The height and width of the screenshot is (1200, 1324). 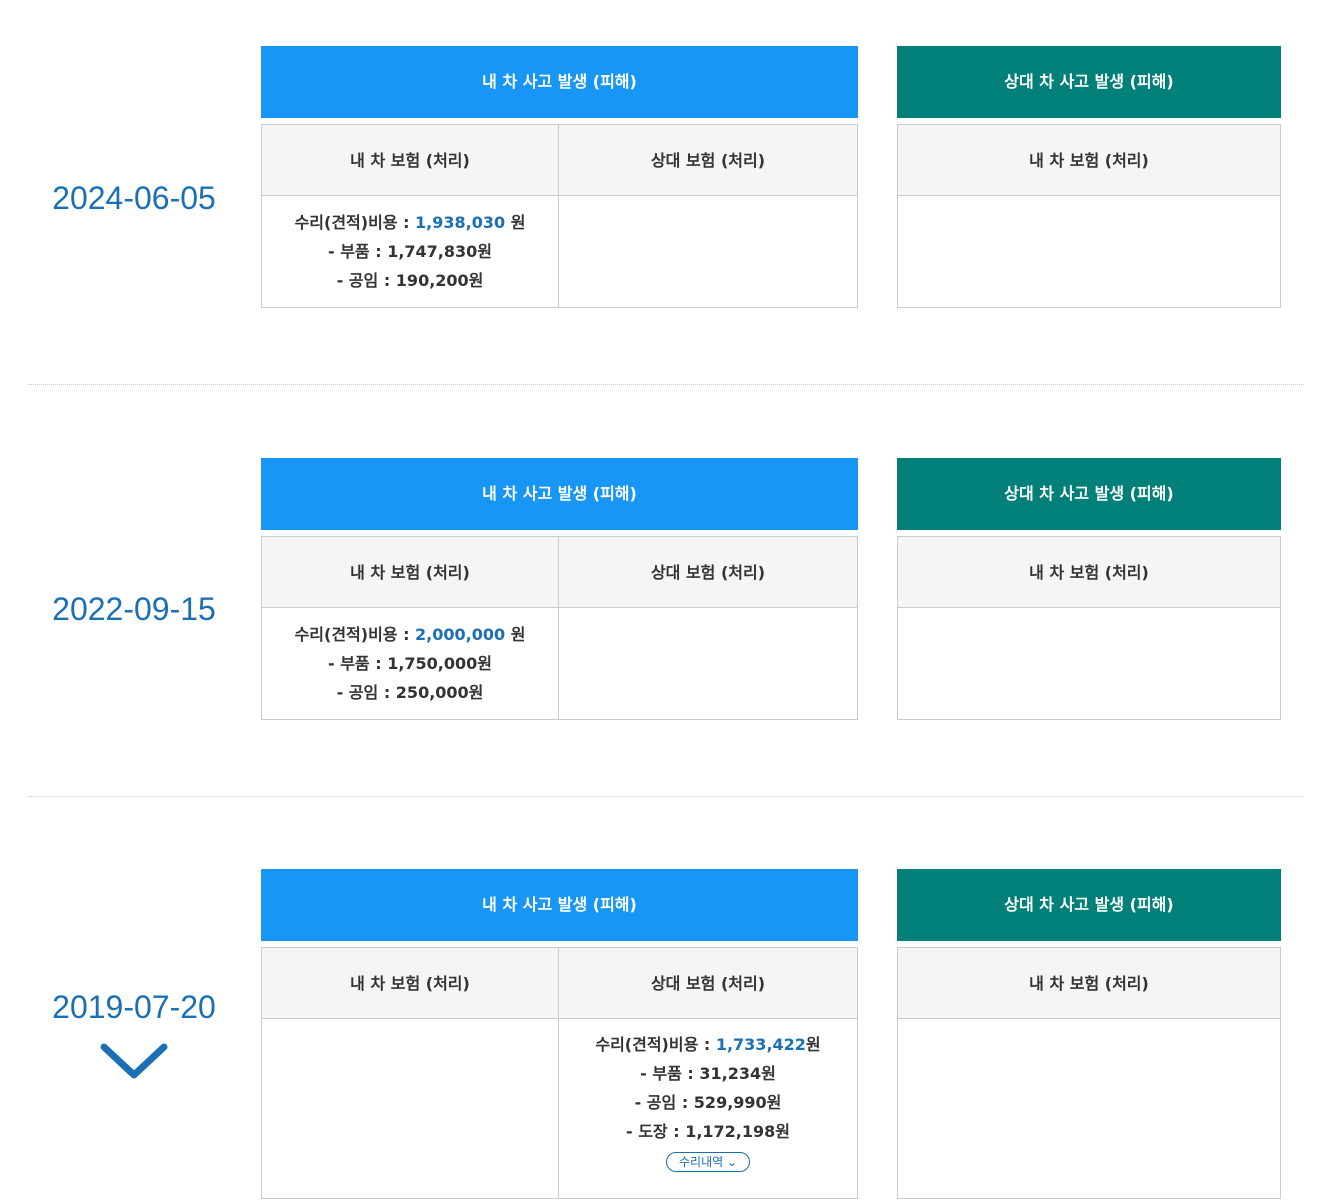 I want to click on labor-line: - 공임 : 250,000원, so click(x=410, y=692).